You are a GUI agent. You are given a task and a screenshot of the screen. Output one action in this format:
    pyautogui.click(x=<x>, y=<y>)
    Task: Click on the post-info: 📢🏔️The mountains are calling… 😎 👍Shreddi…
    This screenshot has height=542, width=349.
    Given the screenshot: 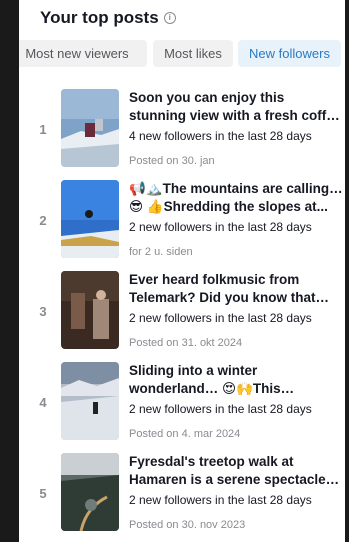 What is the action you would take?
    pyautogui.click(x=236, y=219)
    